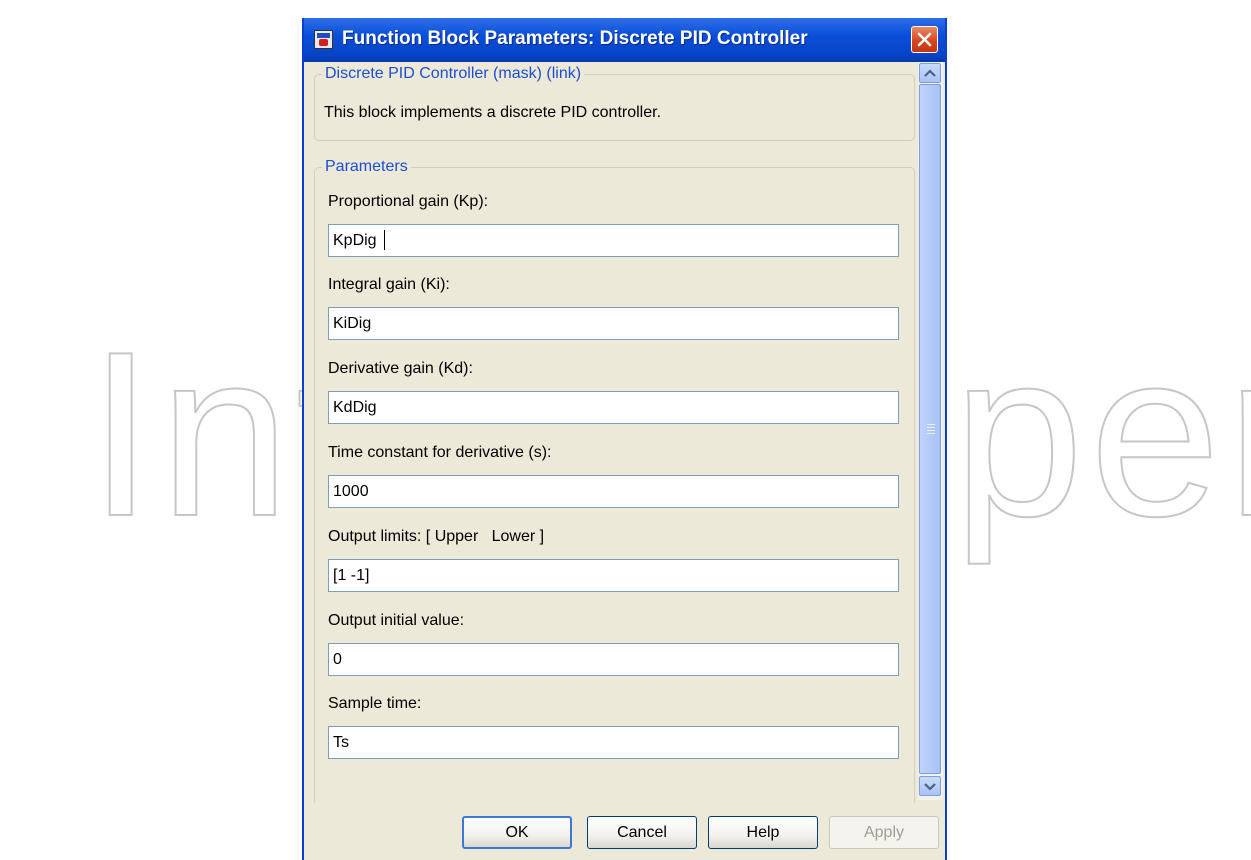 This screenshot has height=860, width=1251. I want to click on vertical-scrollbar, so click(930, 431).